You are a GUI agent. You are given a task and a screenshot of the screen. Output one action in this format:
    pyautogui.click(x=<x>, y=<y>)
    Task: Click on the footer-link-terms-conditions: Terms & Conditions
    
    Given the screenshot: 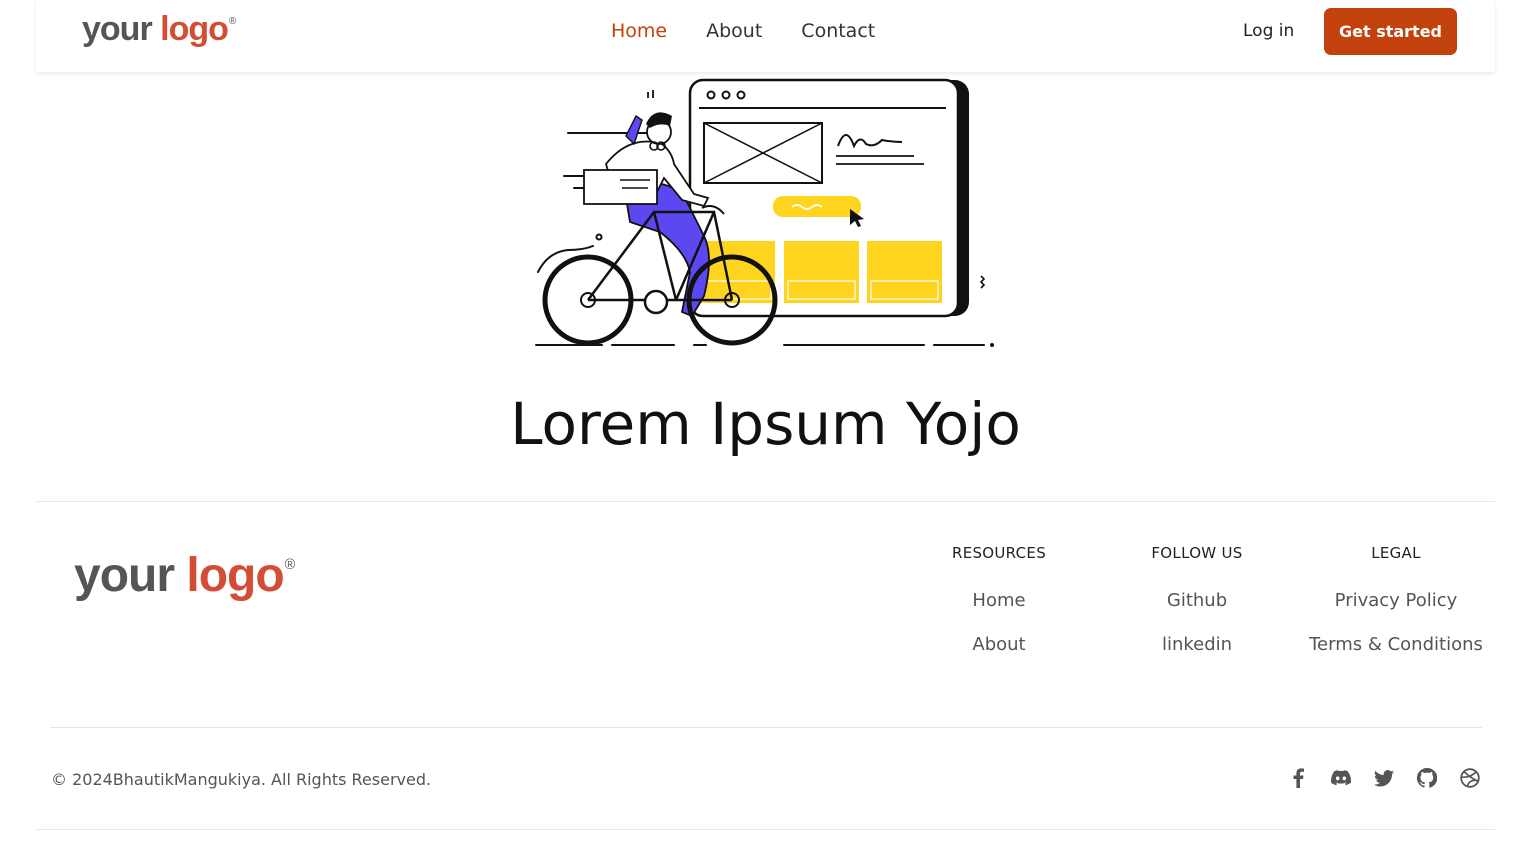 What is the action you would take?
    pyautogui.click(x=1396, y=644)
    